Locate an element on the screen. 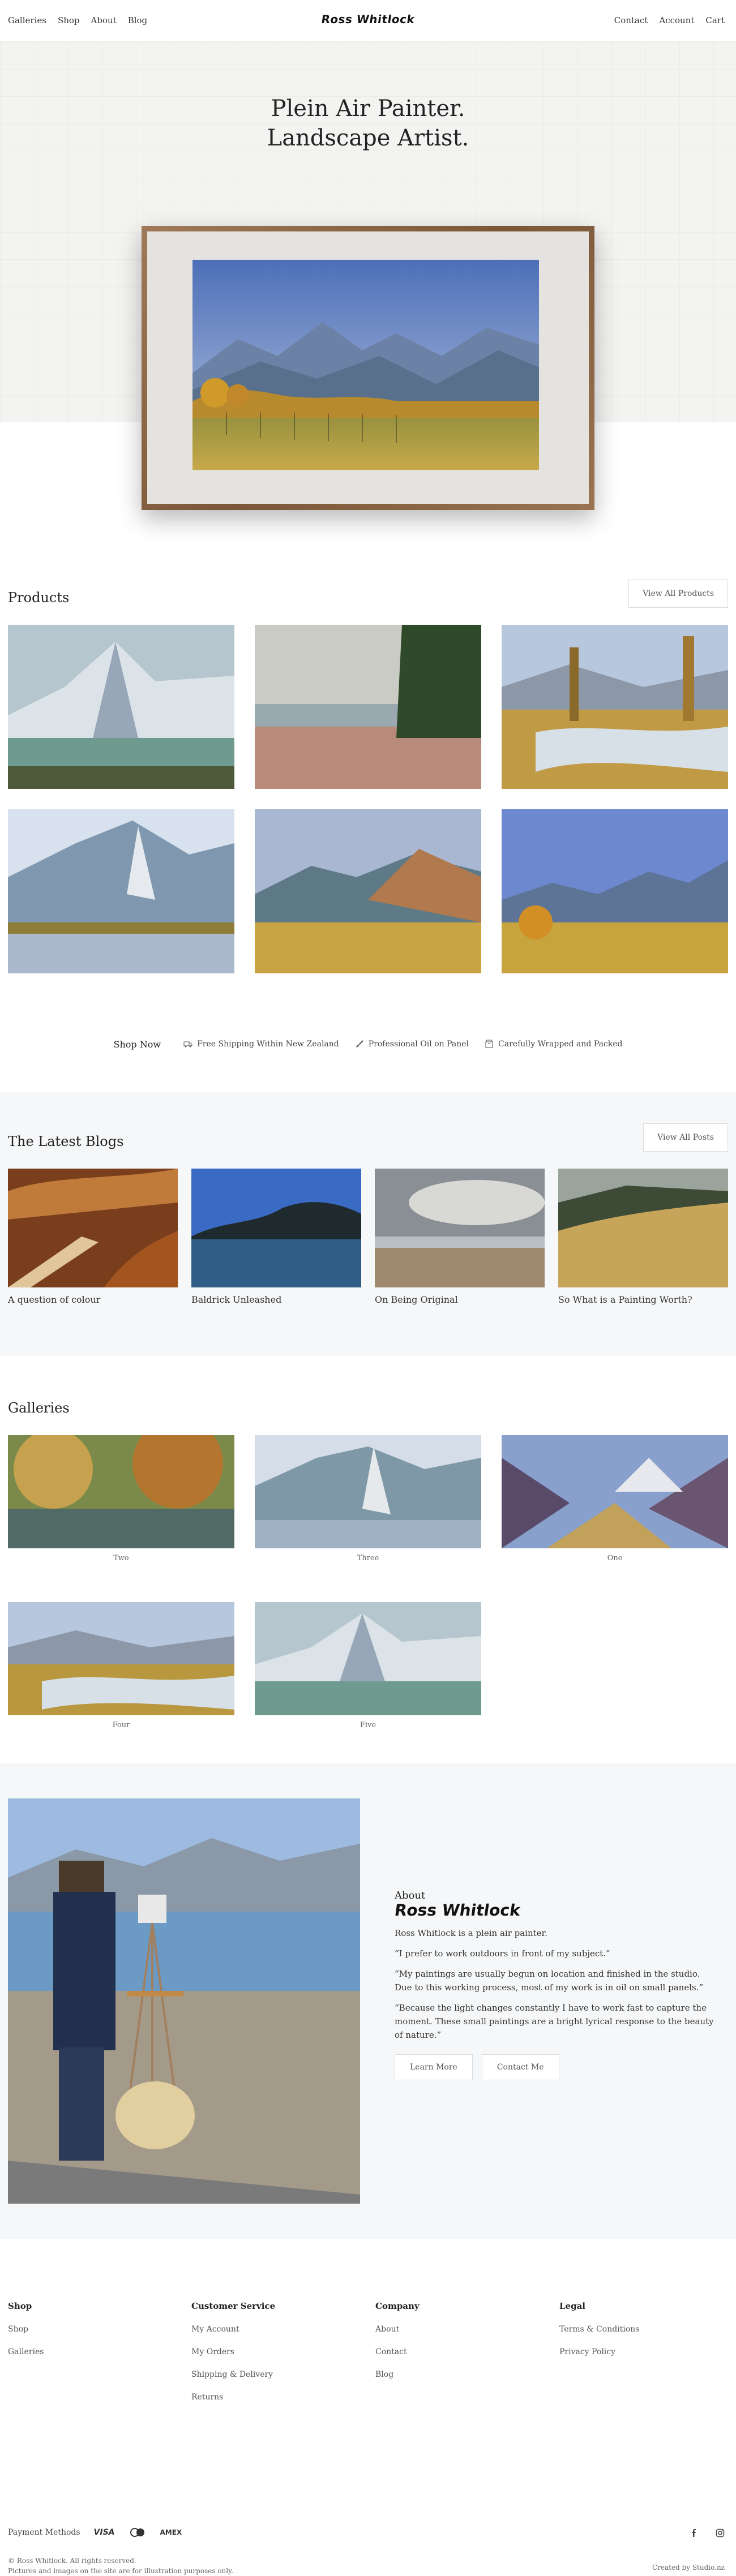 The width and height of the screenshot is (736, 2576). footer-link: Shop is located at coordinates (26, 2329).